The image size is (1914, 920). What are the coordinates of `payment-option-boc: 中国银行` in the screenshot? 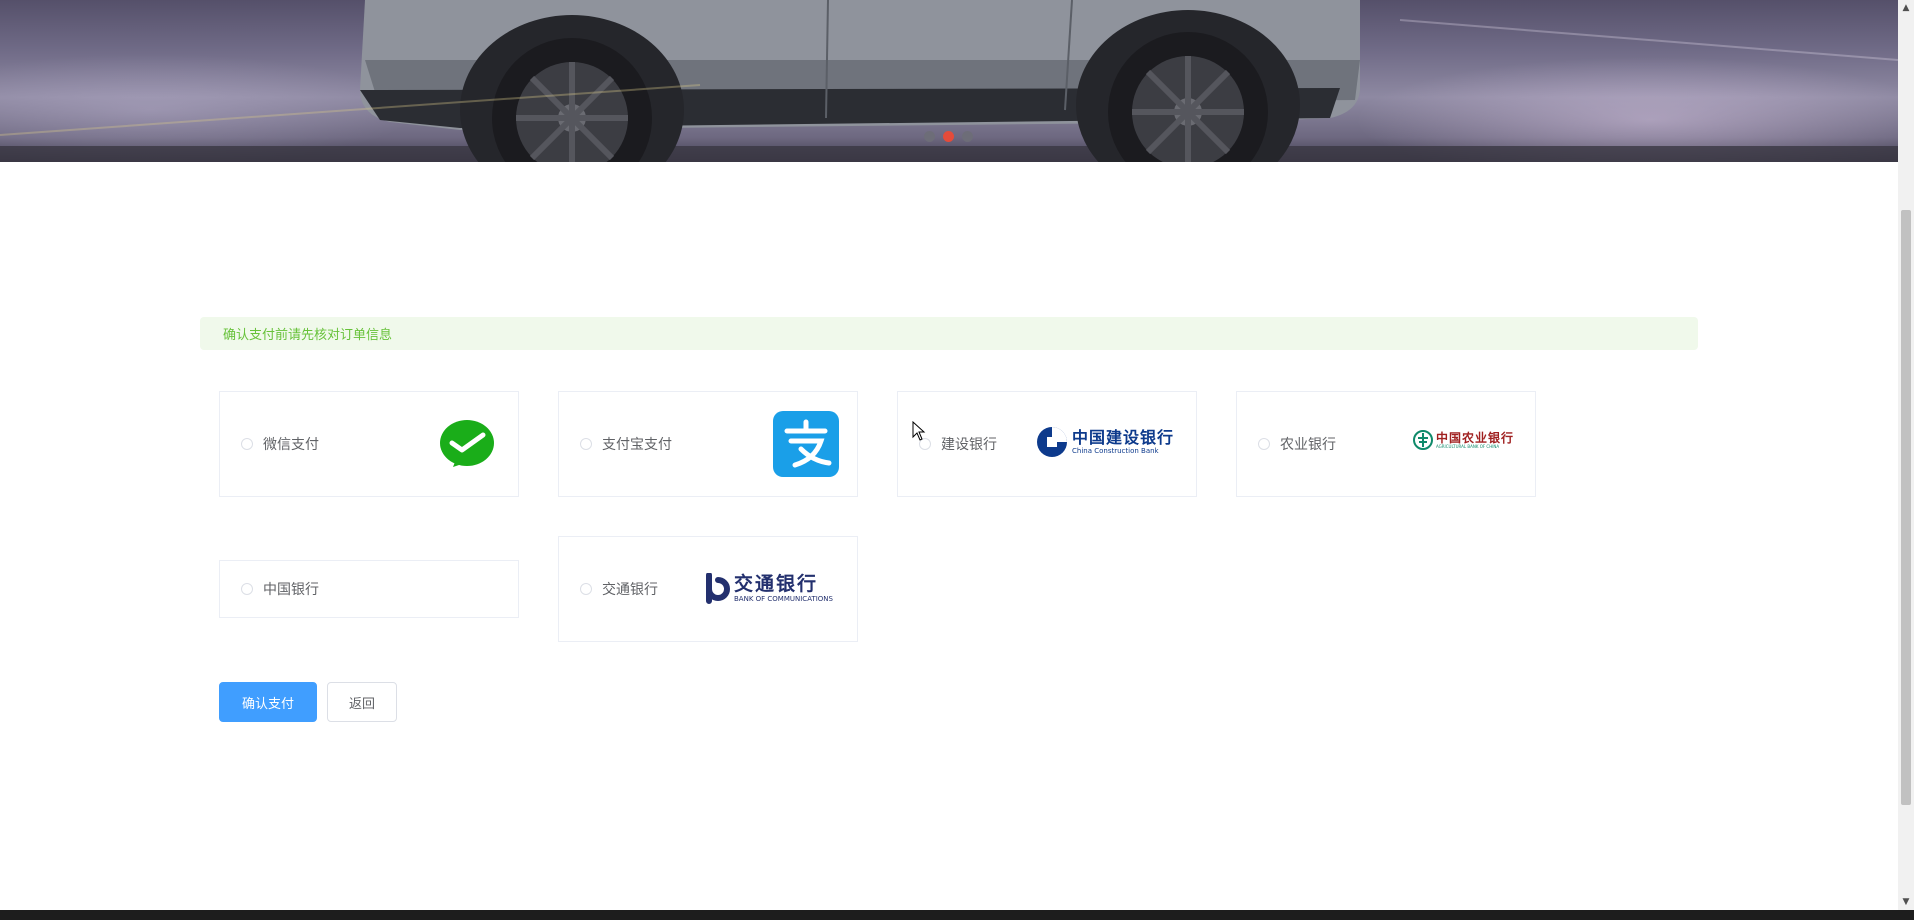 It's located at (369, 589).